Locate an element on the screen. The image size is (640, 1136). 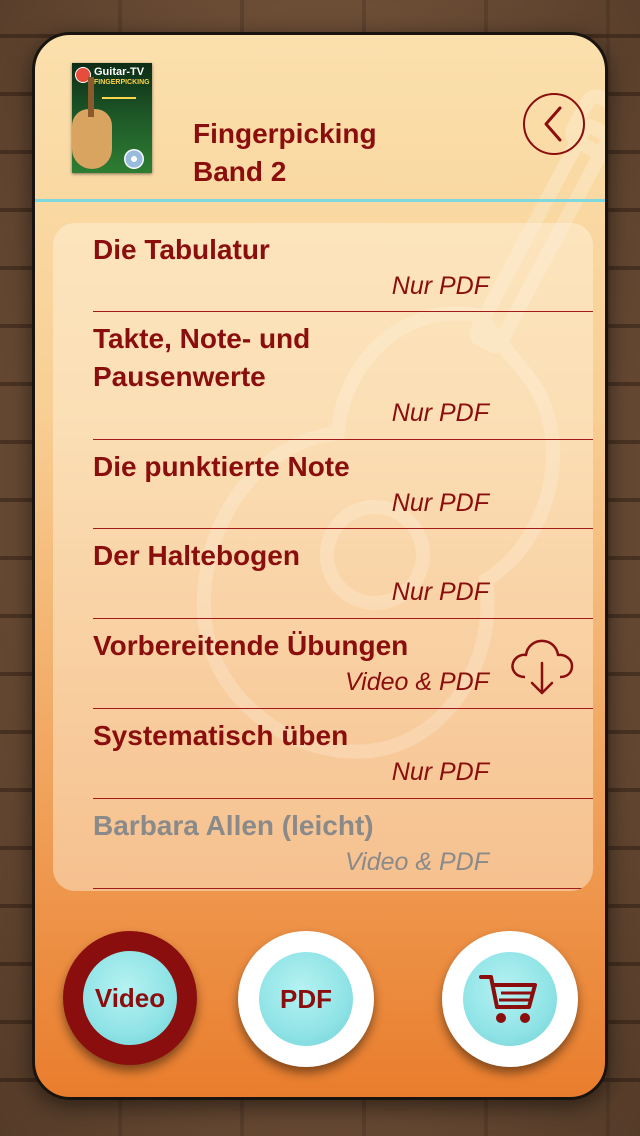
list-item: Die Tabulatur Nur PDF is located at coordinates (343, 267).